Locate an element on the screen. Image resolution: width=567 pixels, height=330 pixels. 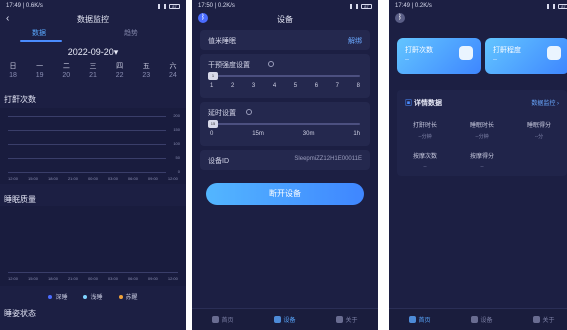
legend-light: 浅睡 is located at coordinates (93, 296).